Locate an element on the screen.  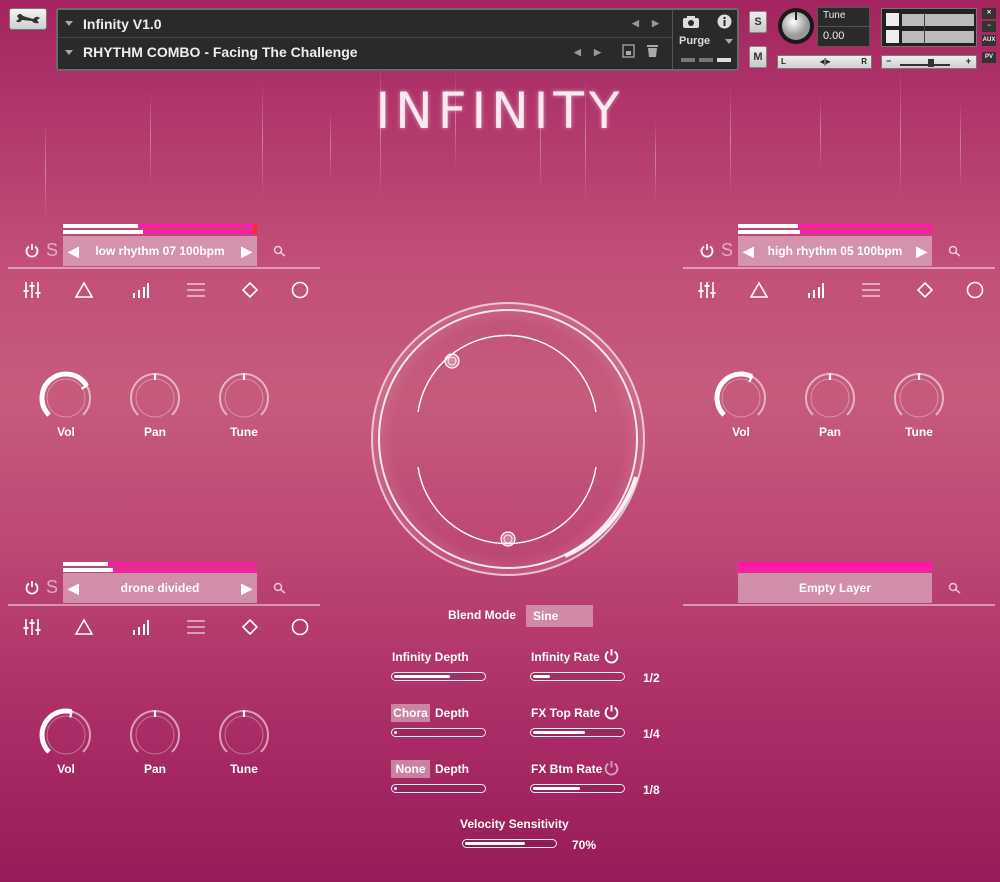
fx-btm-depth-slider is located at coordinates (438, 788).